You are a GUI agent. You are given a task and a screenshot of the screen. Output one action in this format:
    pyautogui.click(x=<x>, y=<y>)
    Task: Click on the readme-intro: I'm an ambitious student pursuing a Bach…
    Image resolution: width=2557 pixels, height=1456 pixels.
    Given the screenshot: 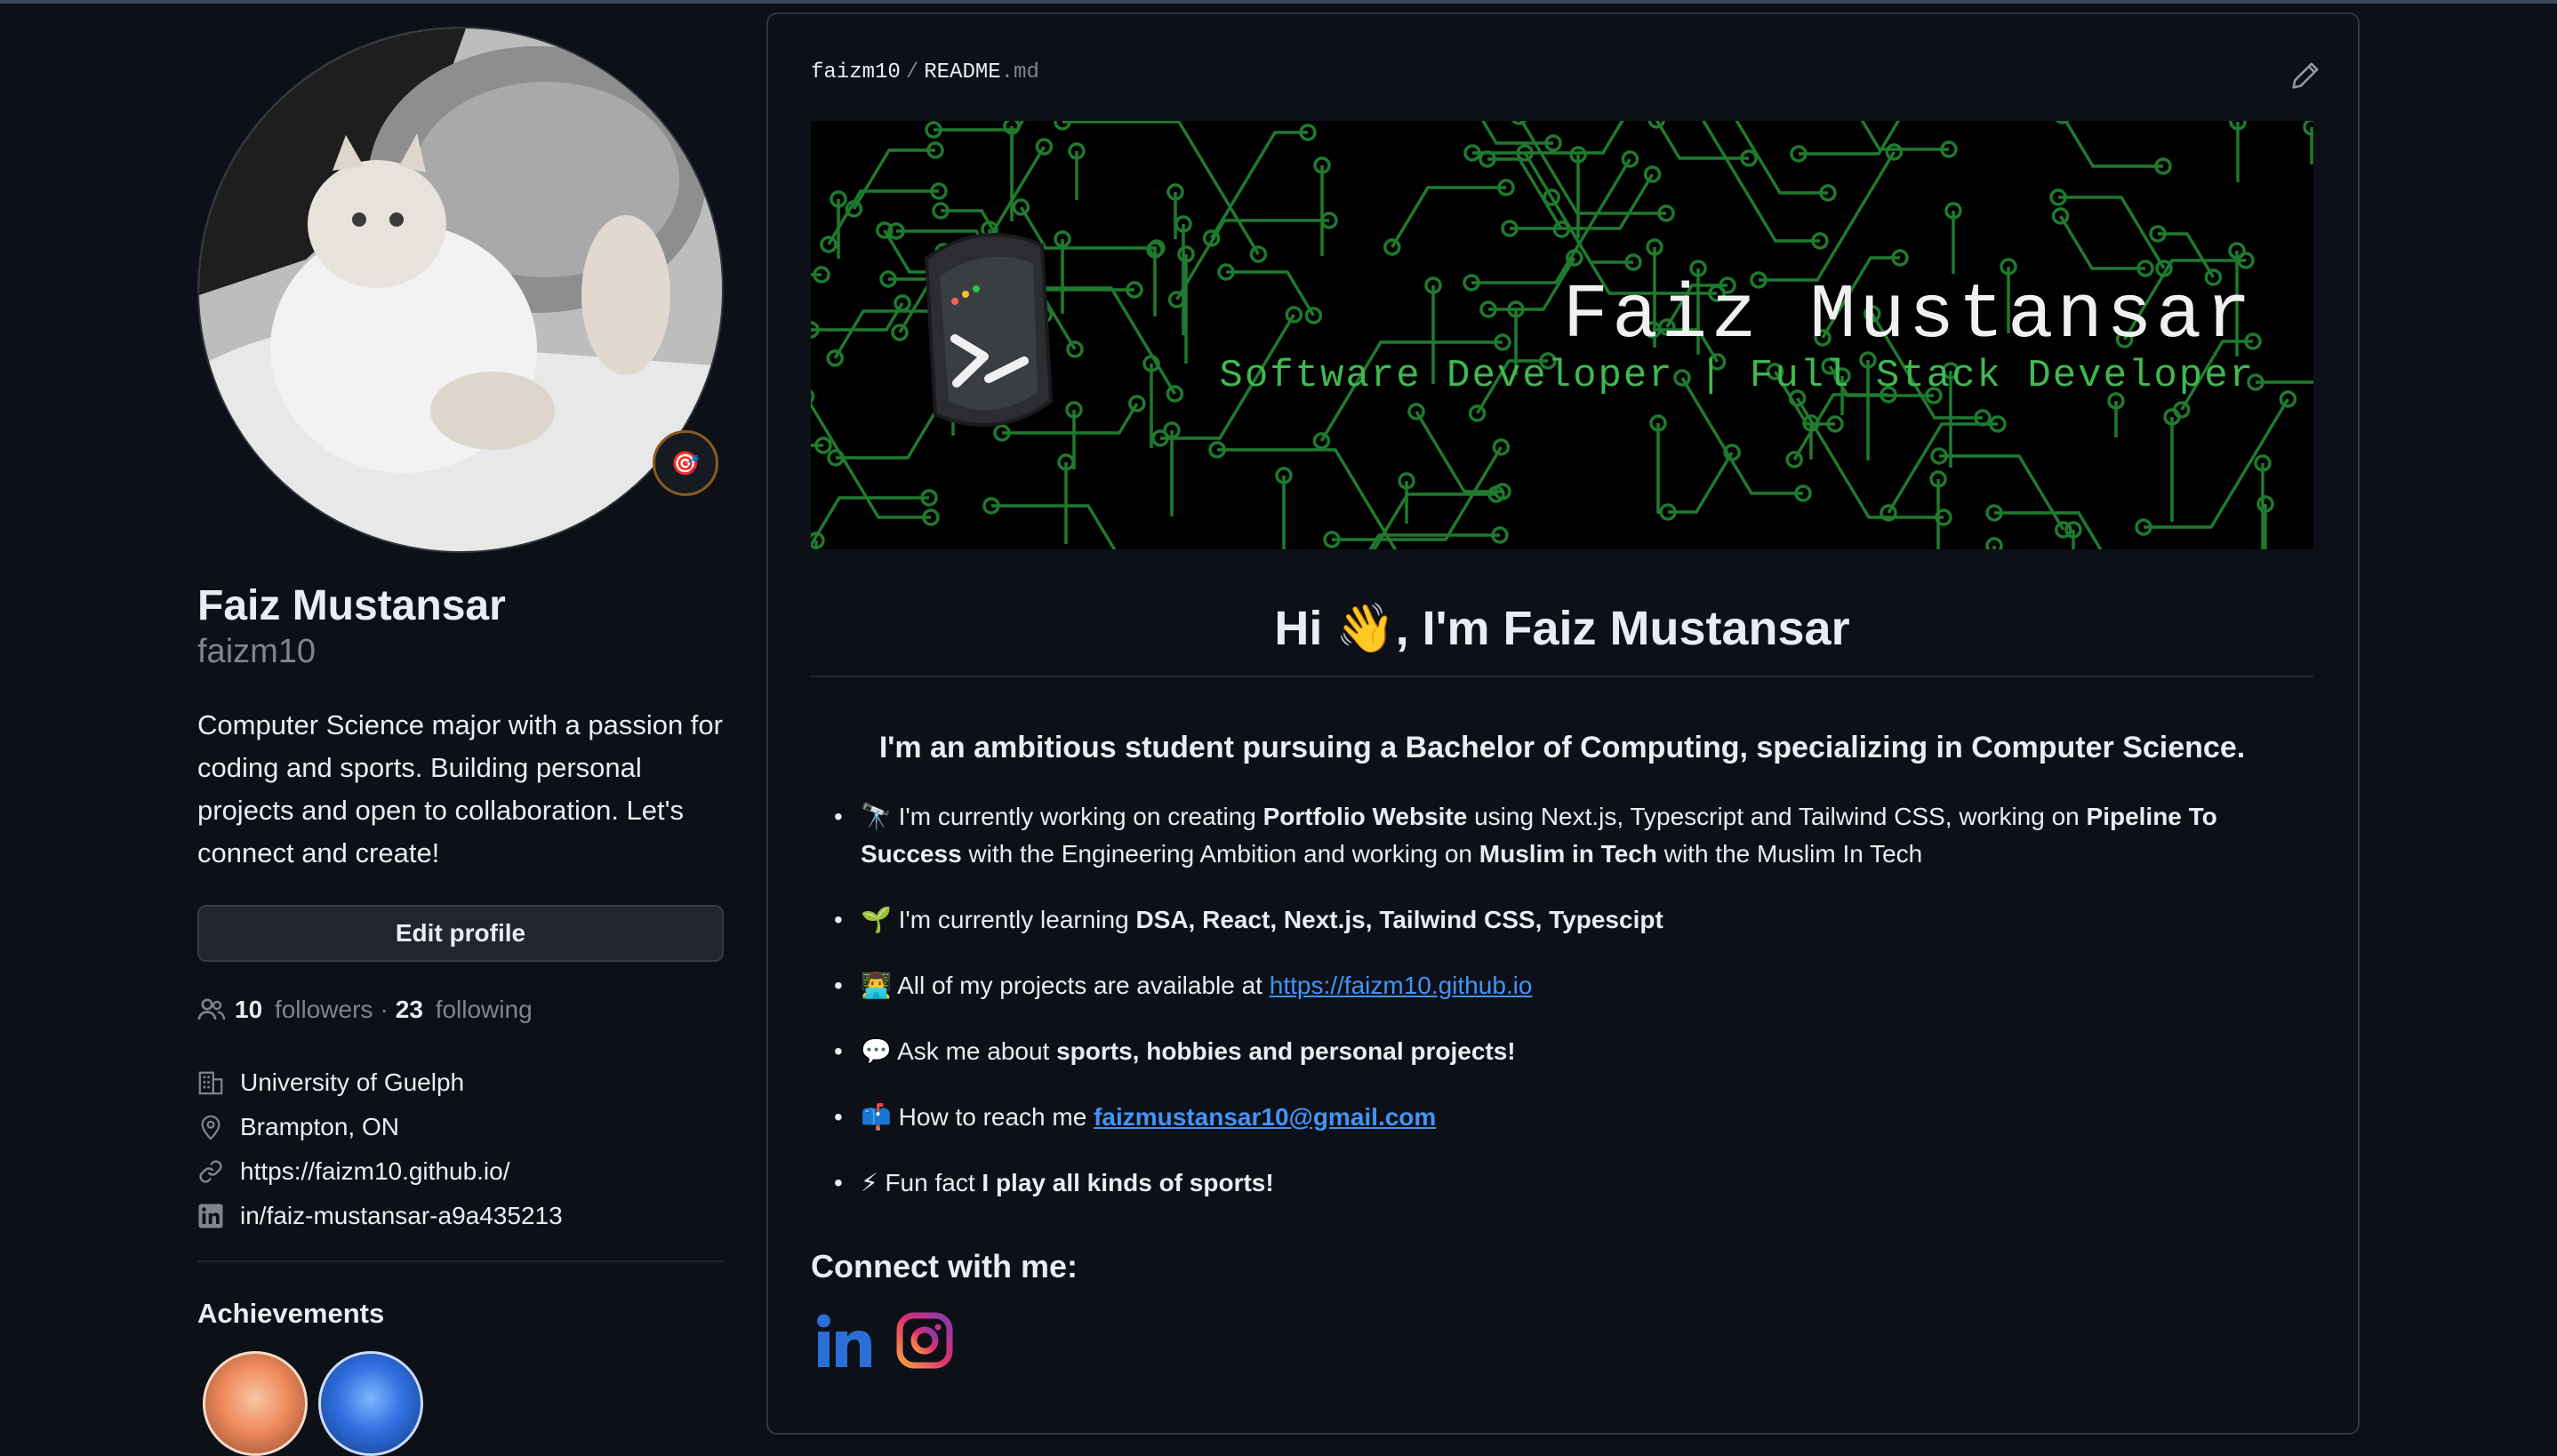 What is the action you would take?
    pyautogui.click(x=1562, y=747)
    